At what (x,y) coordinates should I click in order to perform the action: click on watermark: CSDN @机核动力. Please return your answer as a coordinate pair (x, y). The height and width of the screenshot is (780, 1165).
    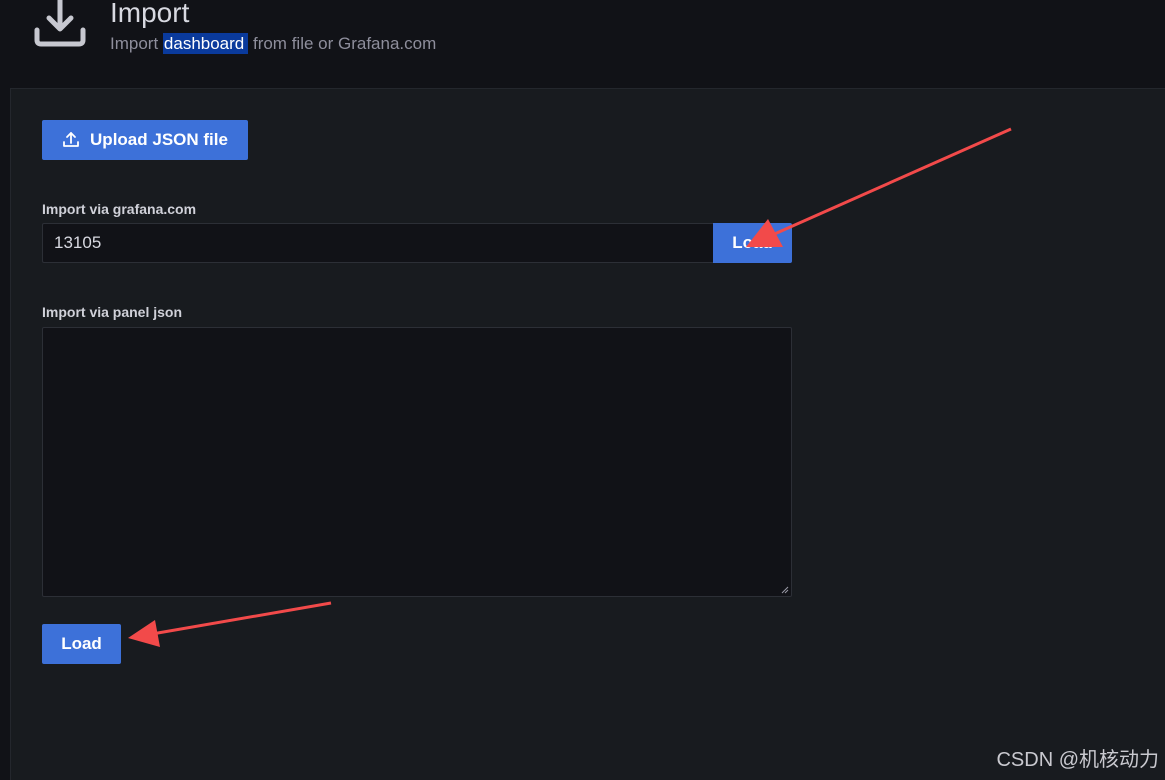
    Looking at the image, I should click on (1077, 760).